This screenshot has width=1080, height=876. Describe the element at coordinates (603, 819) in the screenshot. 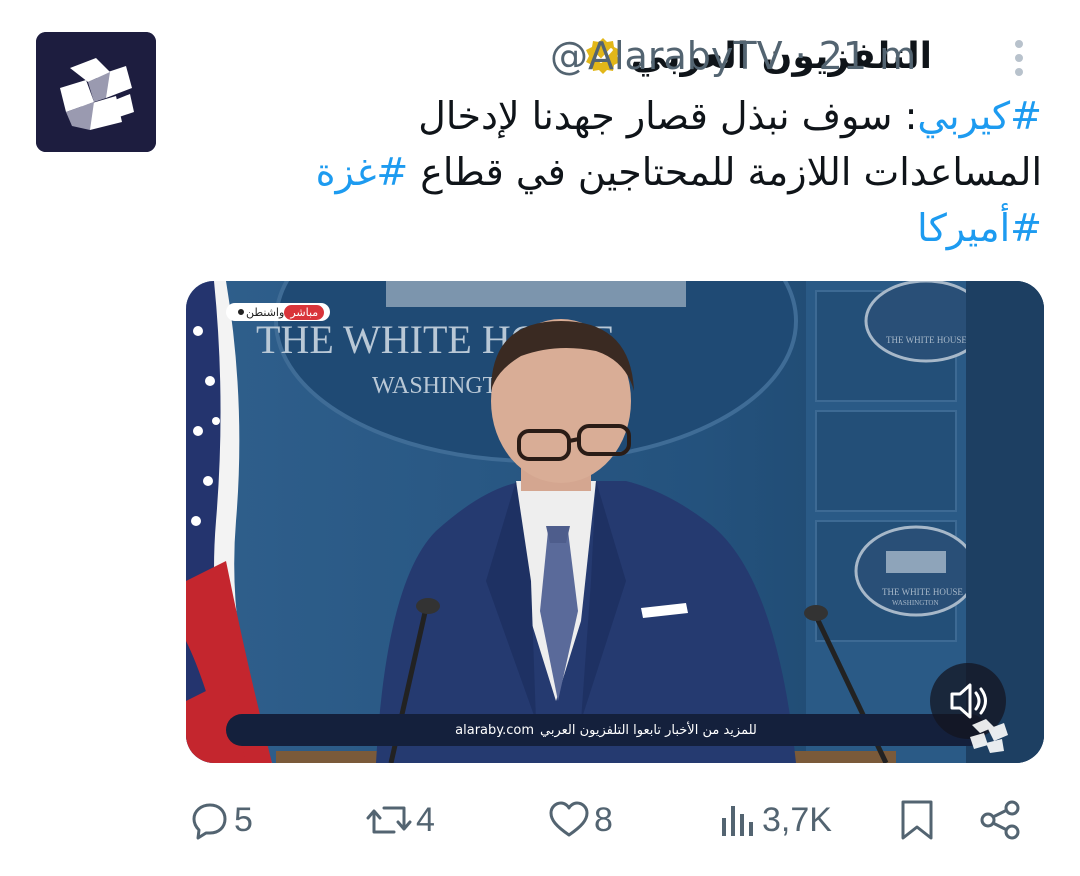

I see `like-count: 8` at that location.